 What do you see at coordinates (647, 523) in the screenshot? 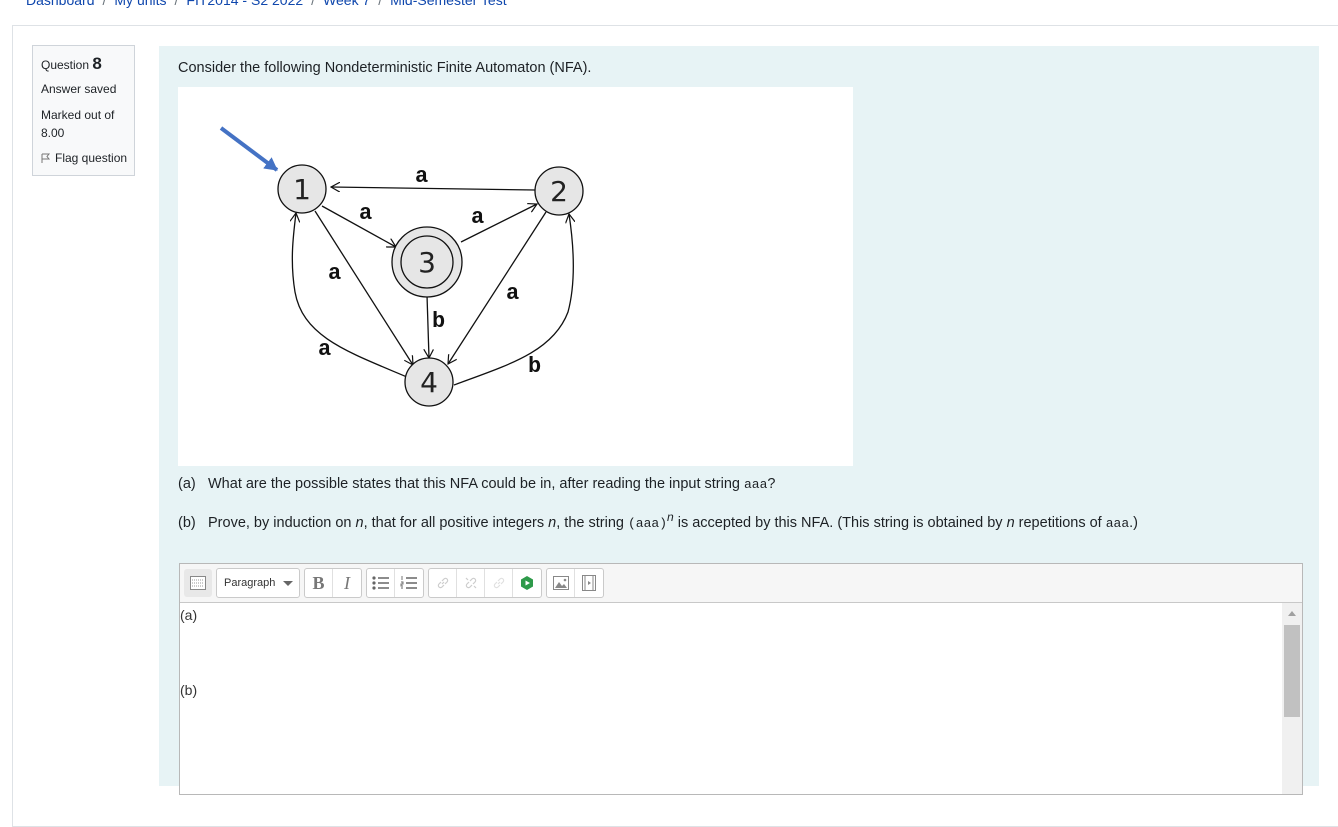
I see `part-b-code: (aaa)` at bounding box center [647, 523].